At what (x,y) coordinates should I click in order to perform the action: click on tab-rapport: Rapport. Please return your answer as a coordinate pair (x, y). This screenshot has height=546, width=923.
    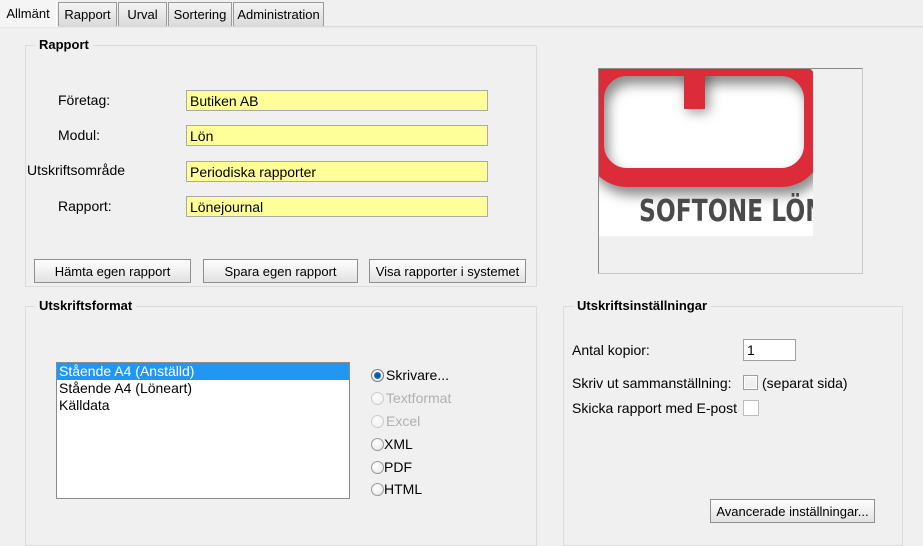
    Looking at the image, I should click on (87, 14).